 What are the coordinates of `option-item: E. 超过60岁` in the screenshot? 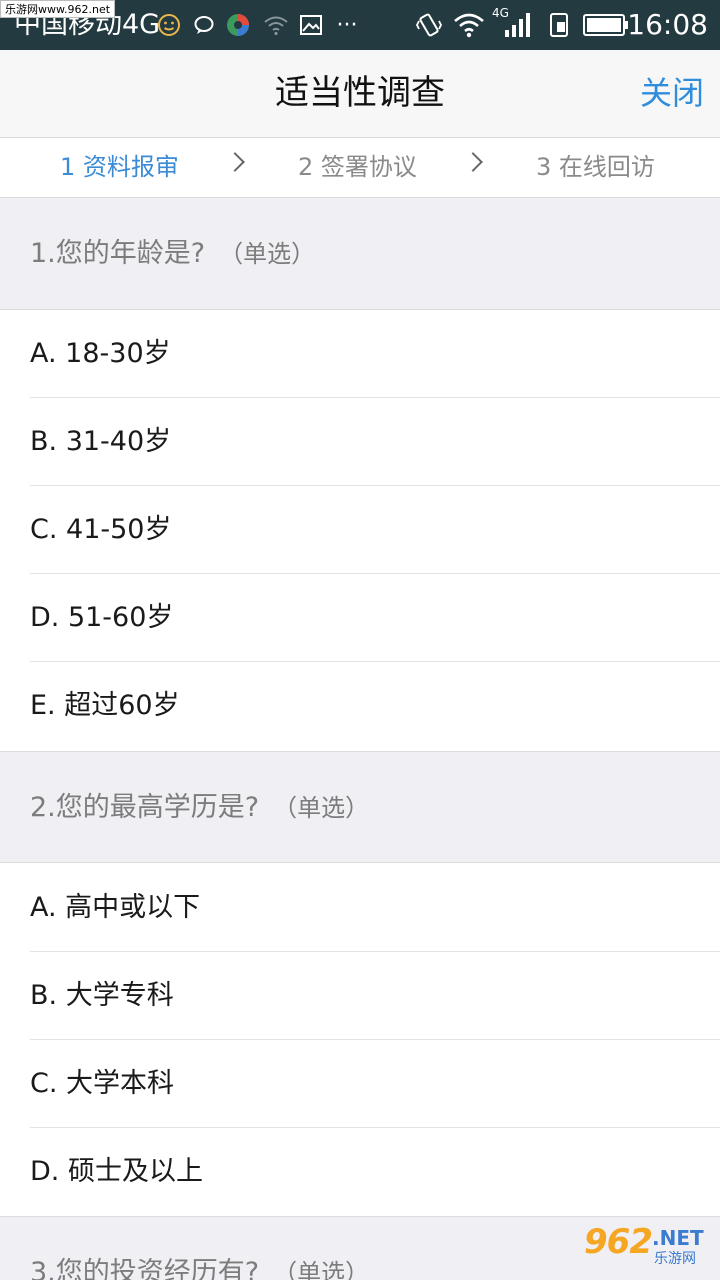 It's located at (360, 706).